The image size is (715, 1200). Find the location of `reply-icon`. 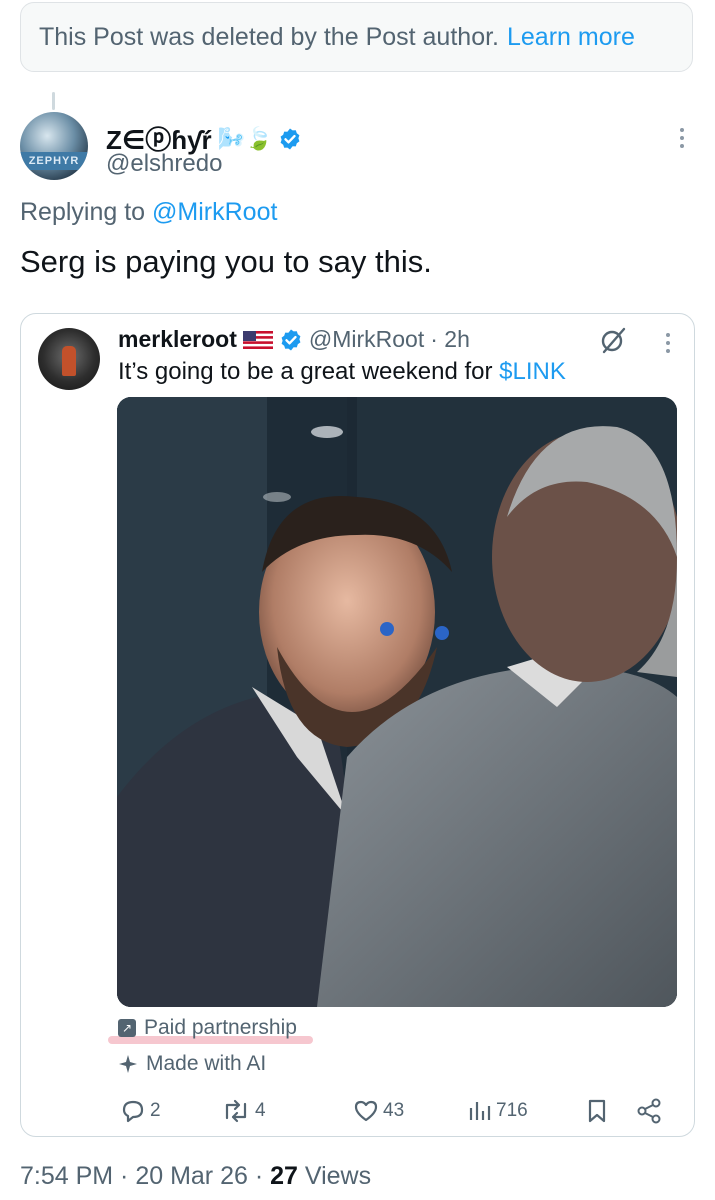

reply-icon is located at coordinates (133, 1111).